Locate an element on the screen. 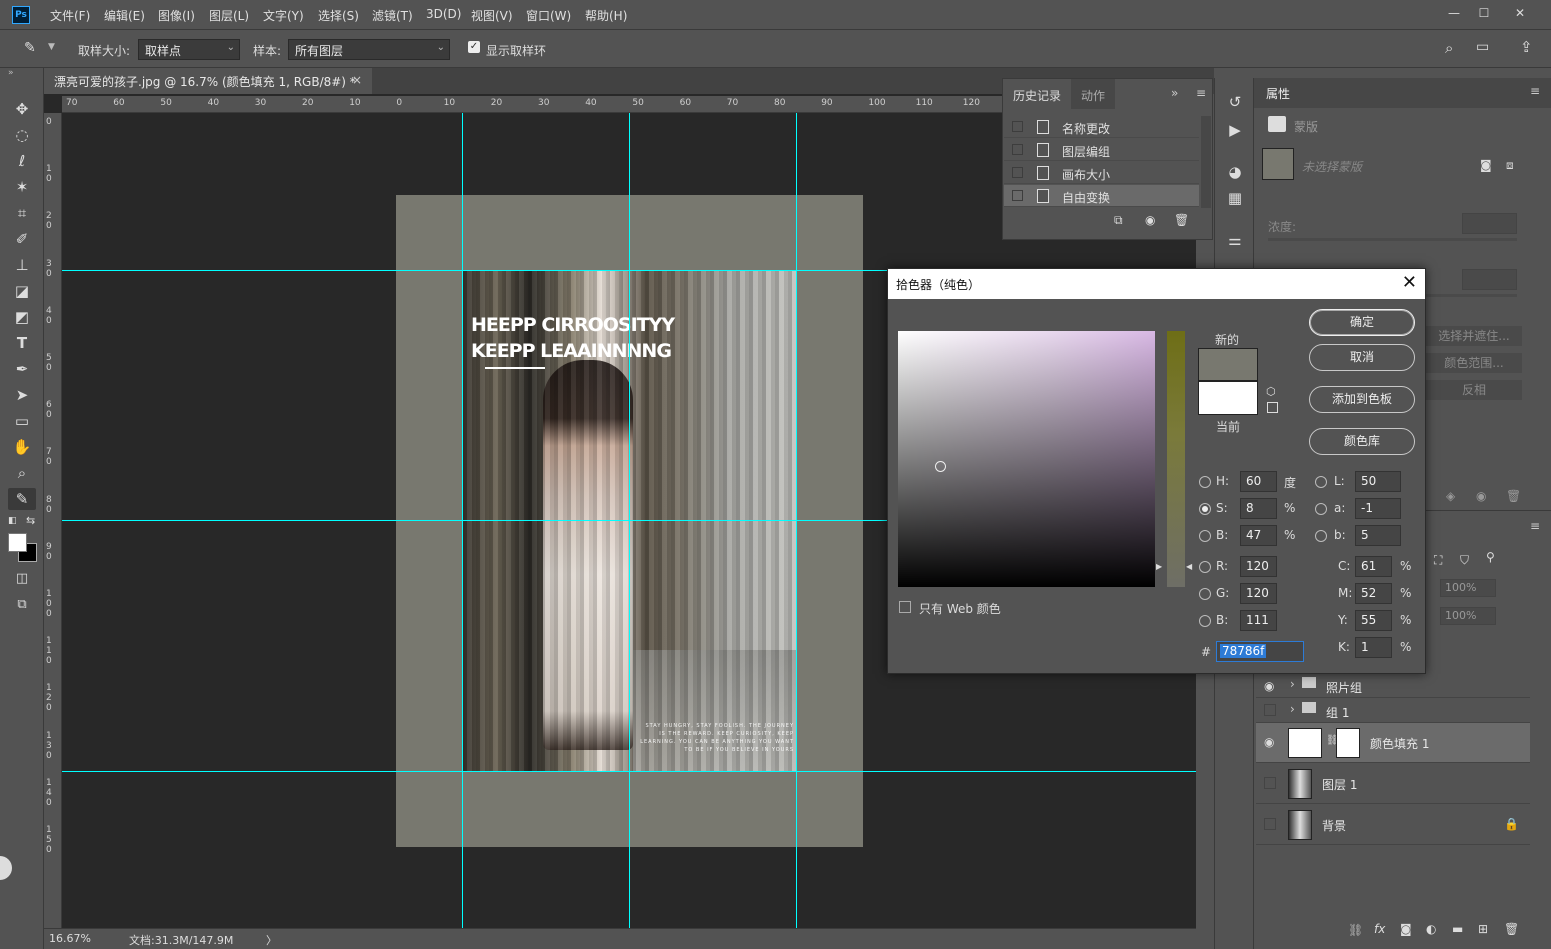 The width and height of the screenshot is (1551, 949). close-tab-icon: × is located at coordinates (357, 80).